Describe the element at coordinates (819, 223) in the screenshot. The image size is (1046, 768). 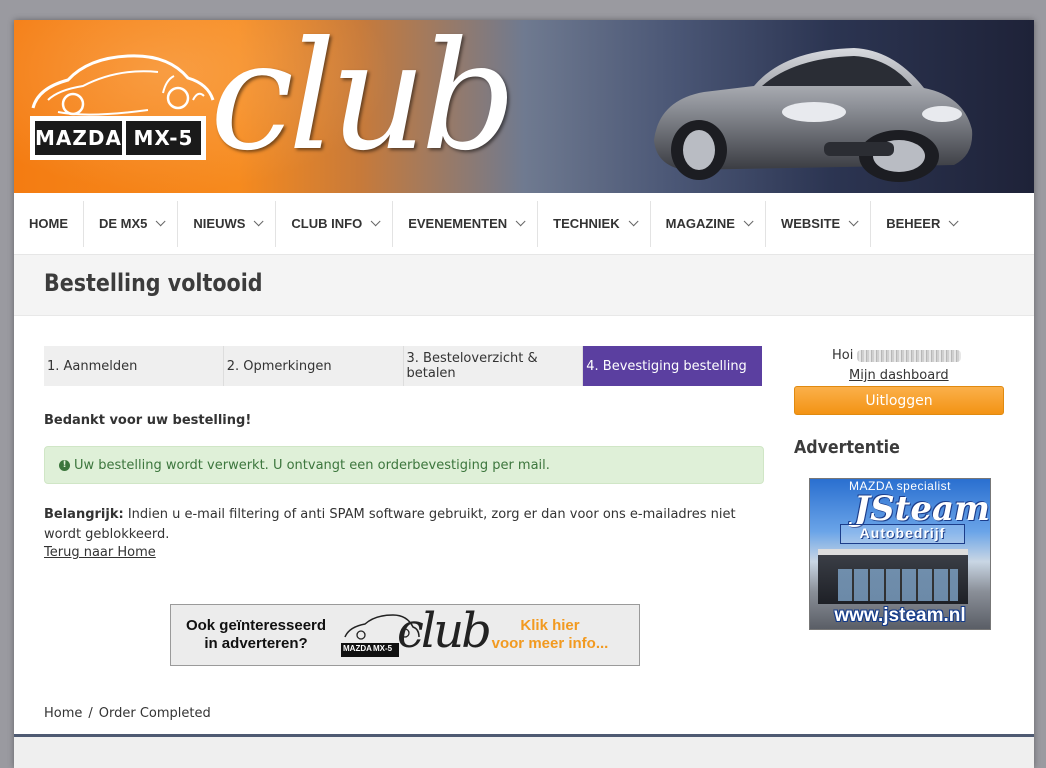
I see `nav-item-website: WEBSITE` at that location.